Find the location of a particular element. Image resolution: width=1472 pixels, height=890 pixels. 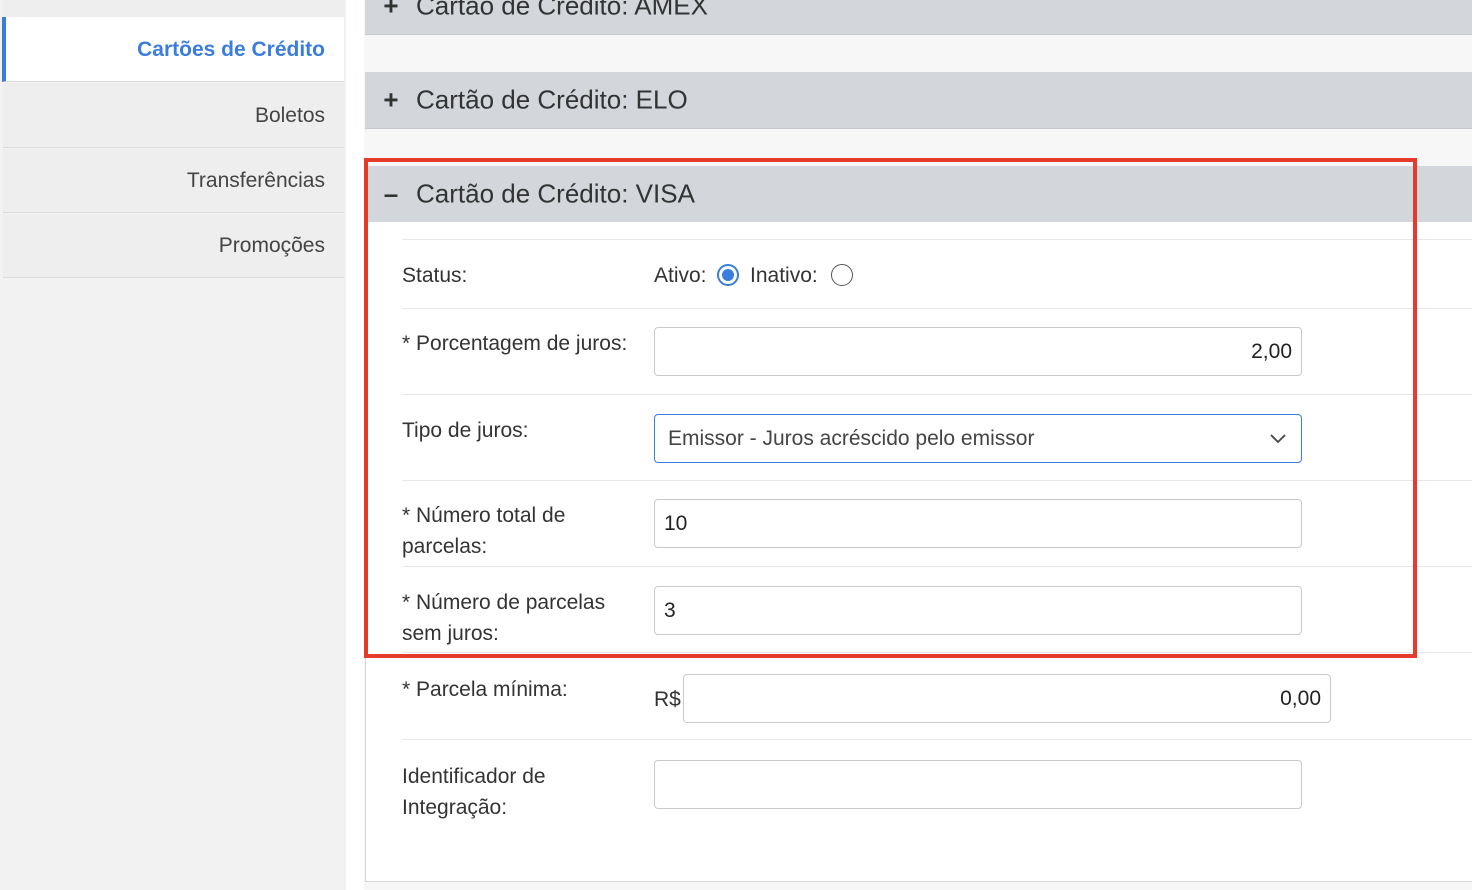

currency-prefix: R$ is located at coordinates (667, 699).